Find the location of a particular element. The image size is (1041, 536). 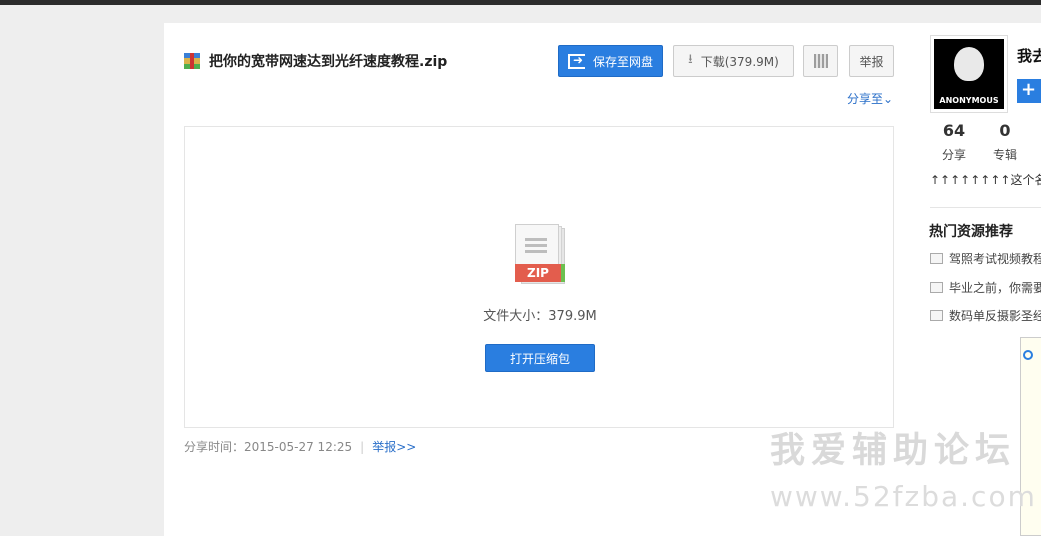

avatar: ANONYMOUS is located at coordinates (969, 74).